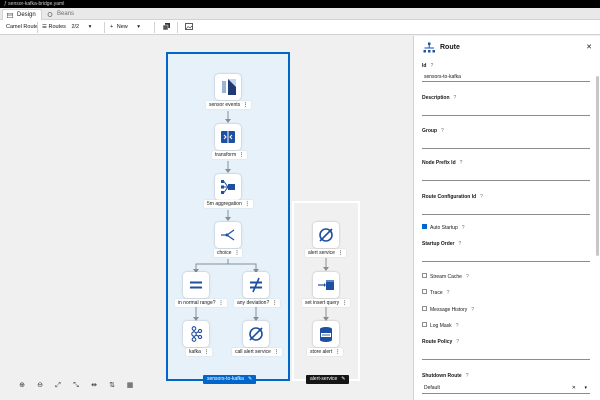  I want to click on route-policy-field, so click(506, 355).